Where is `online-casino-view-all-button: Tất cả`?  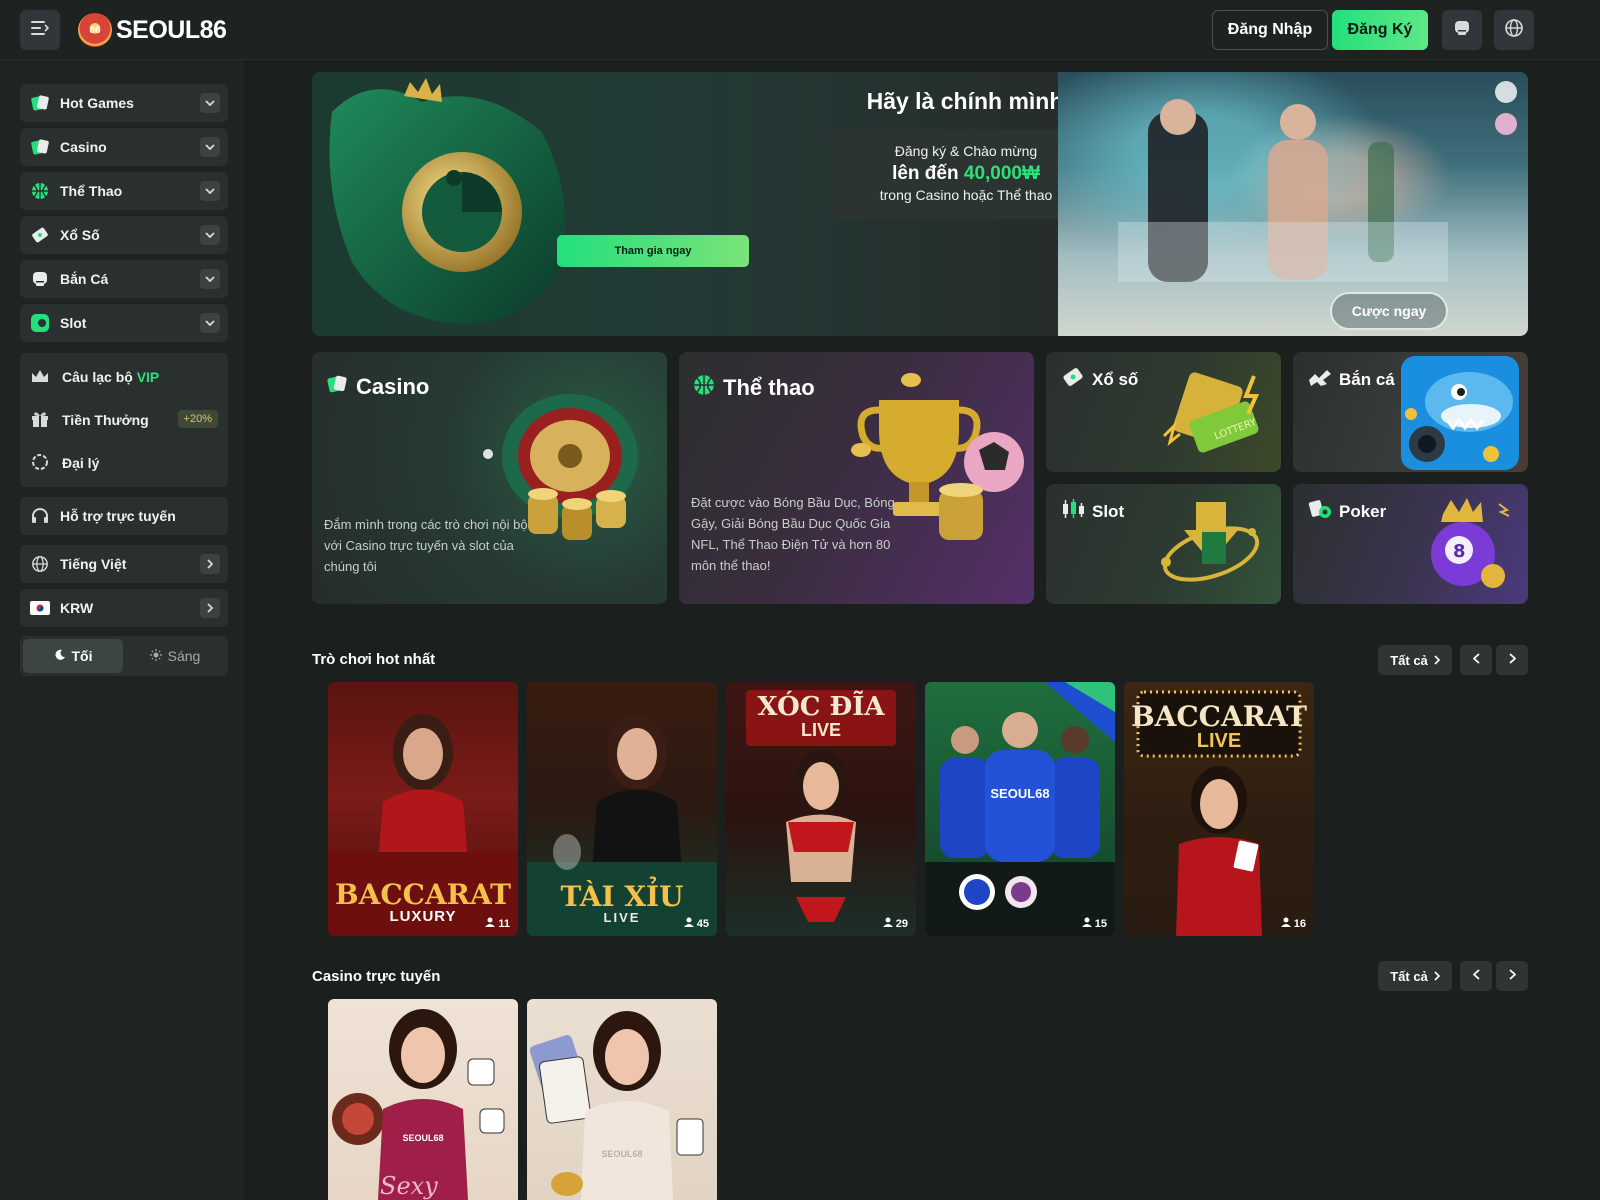
online-casino-view-all-button: Tất cả is located at coordinates (1415, 976).